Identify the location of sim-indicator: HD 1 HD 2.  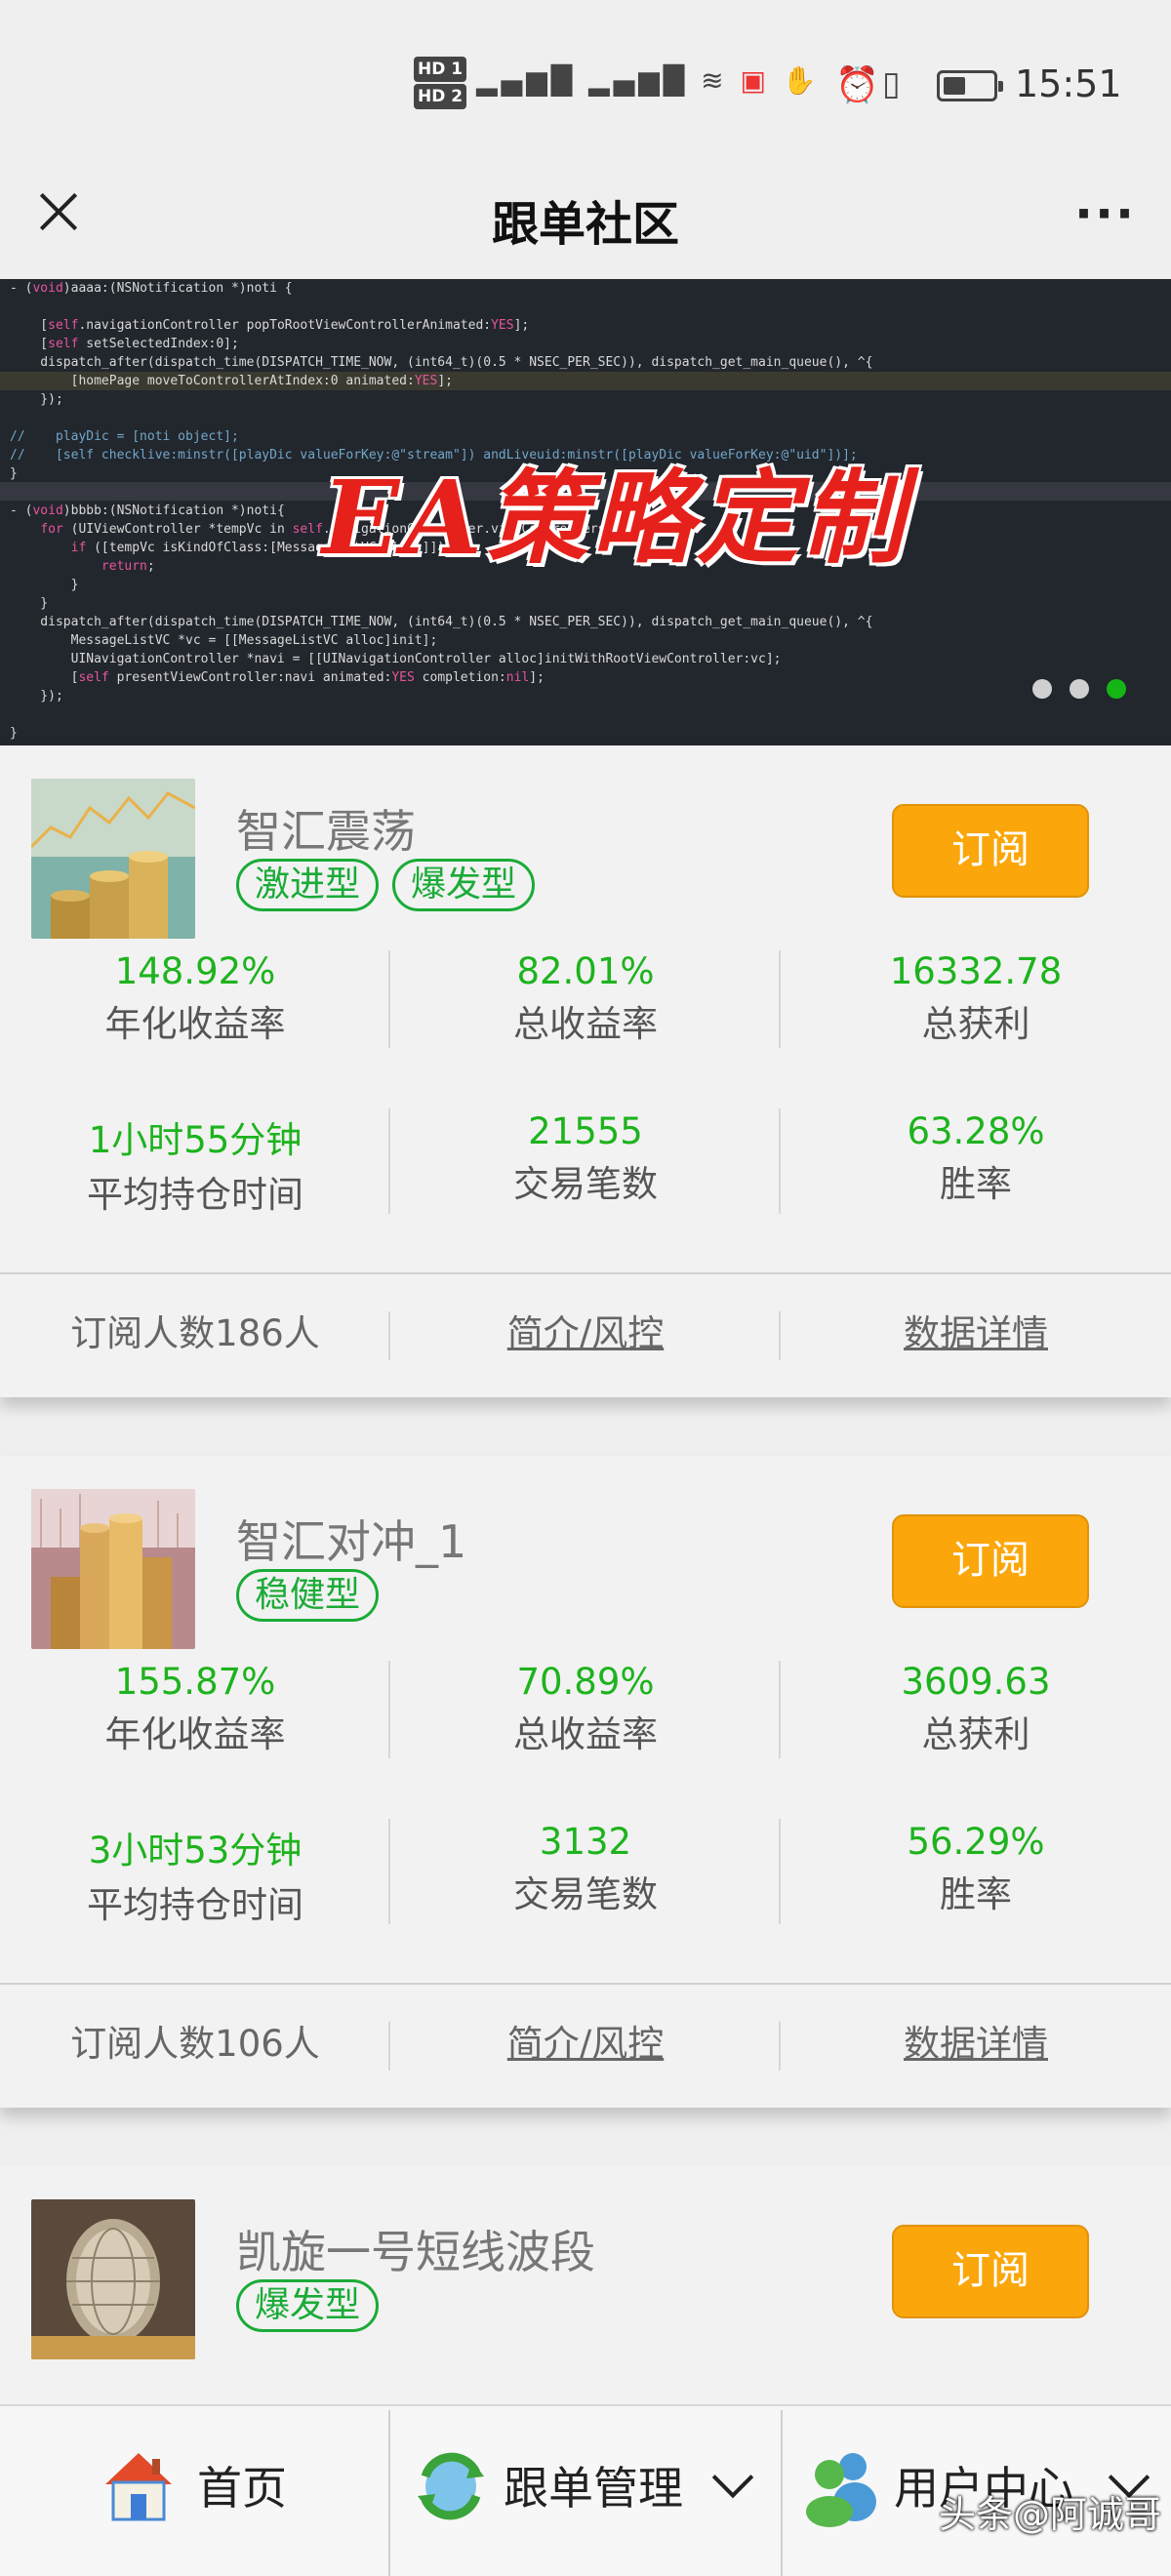
(440, 84).